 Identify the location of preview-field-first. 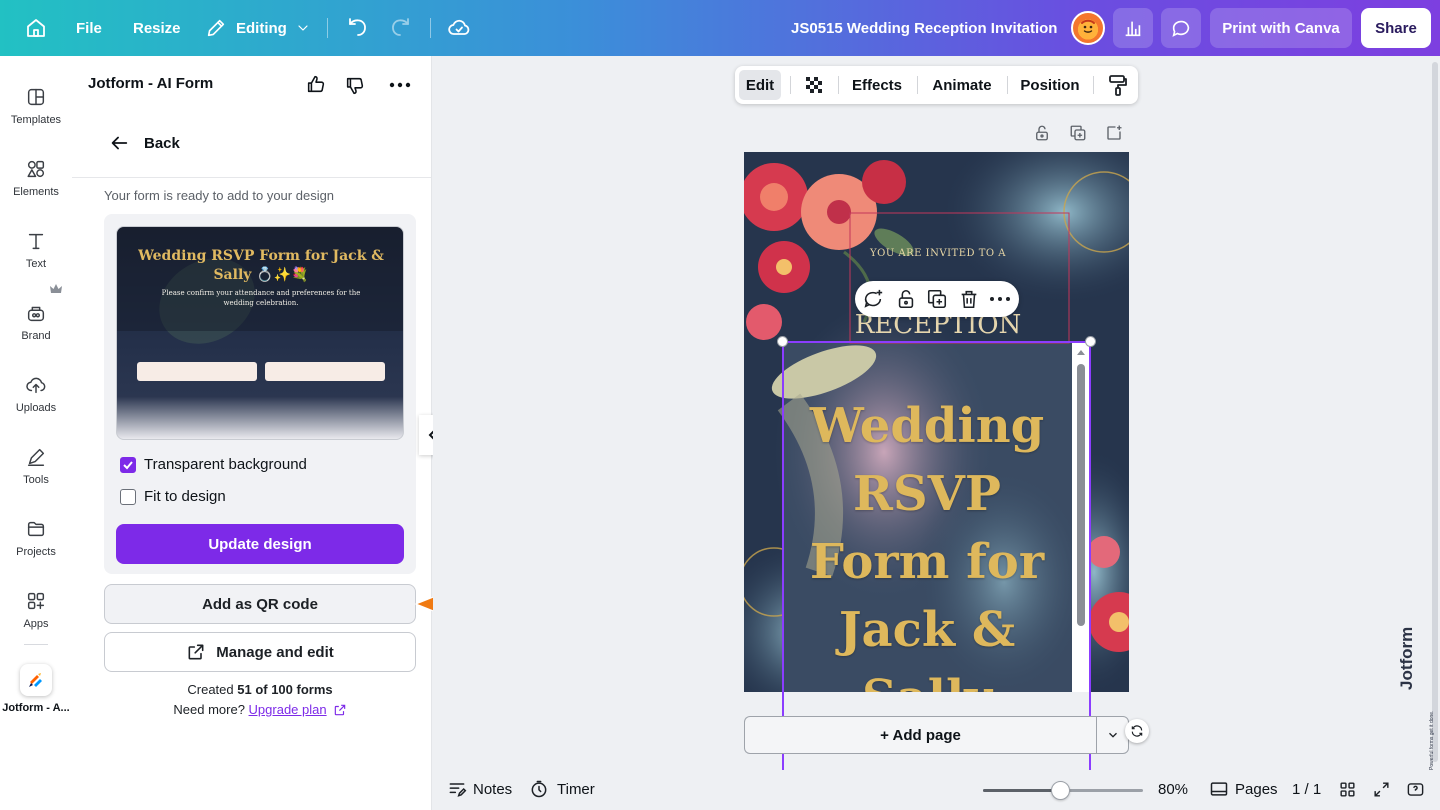
(197, 371).